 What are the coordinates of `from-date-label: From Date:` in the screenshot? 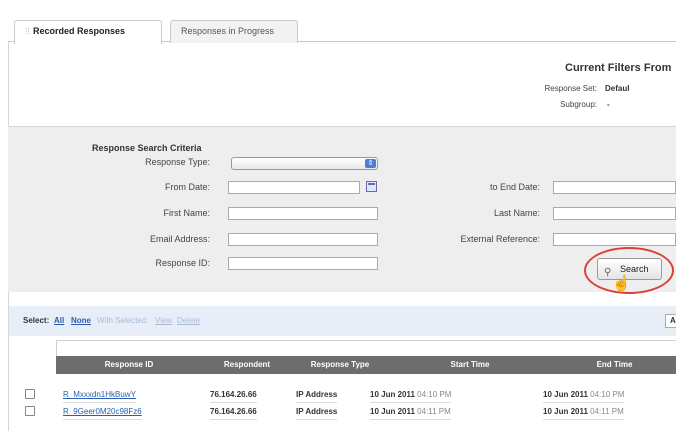 It's located at (187, 187).